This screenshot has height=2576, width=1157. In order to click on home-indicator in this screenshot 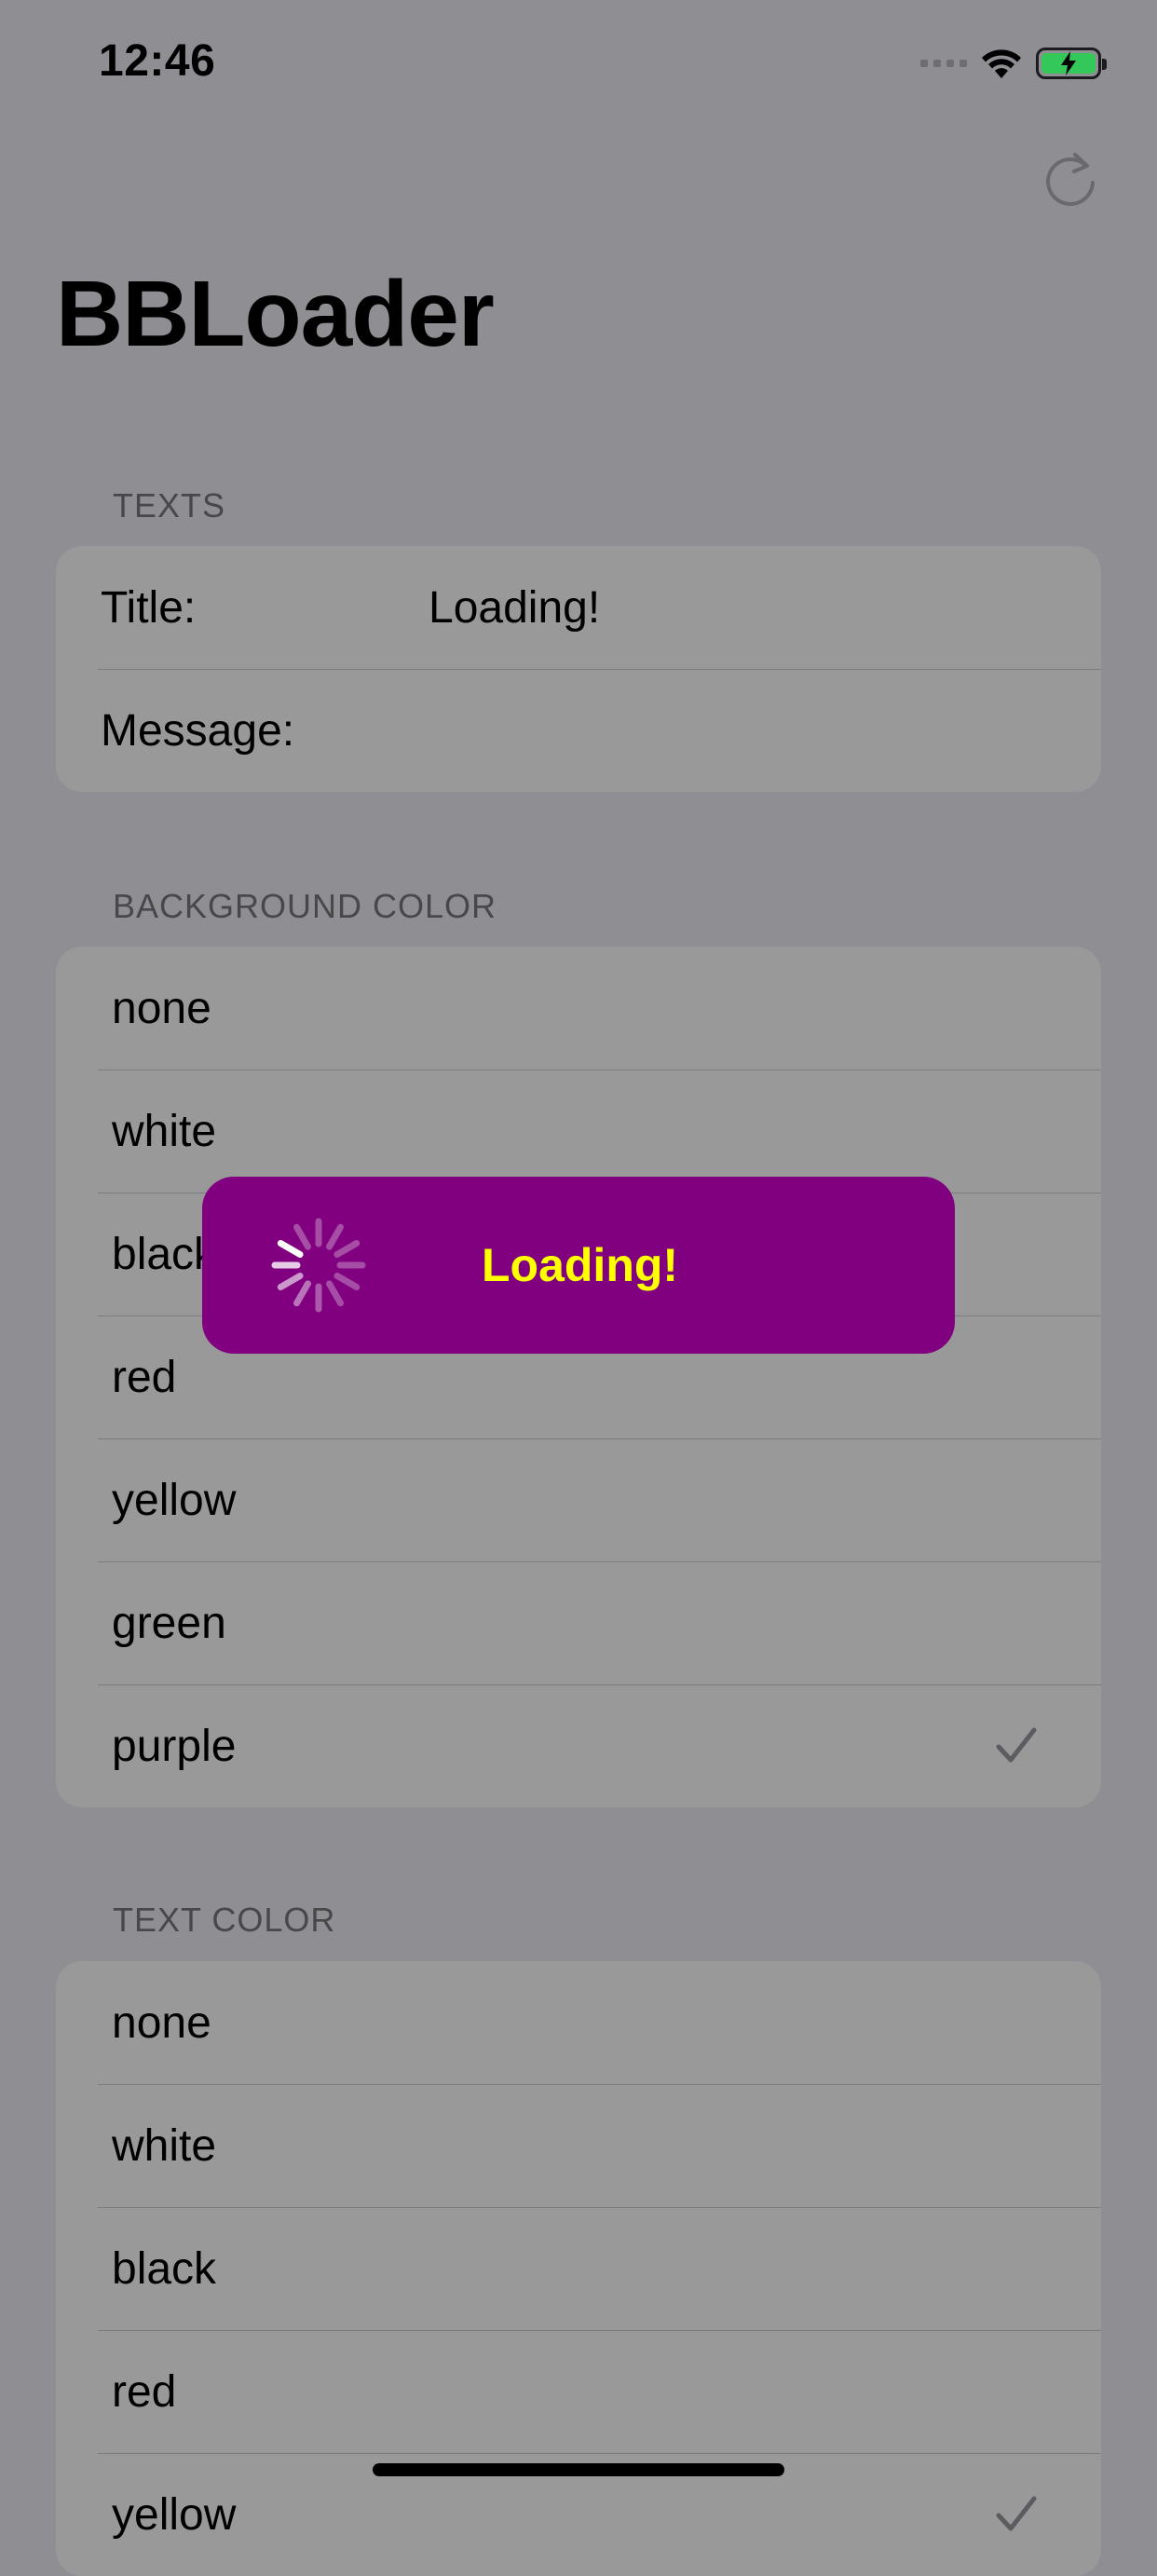, I will do `click(578, 2469)`.